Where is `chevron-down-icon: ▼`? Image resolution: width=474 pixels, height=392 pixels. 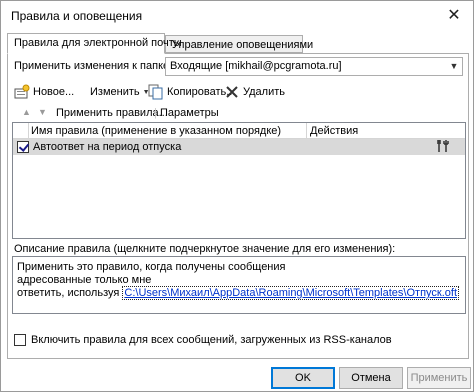
chevron-down-icon: ▼ is located at coordinates (454, 66).